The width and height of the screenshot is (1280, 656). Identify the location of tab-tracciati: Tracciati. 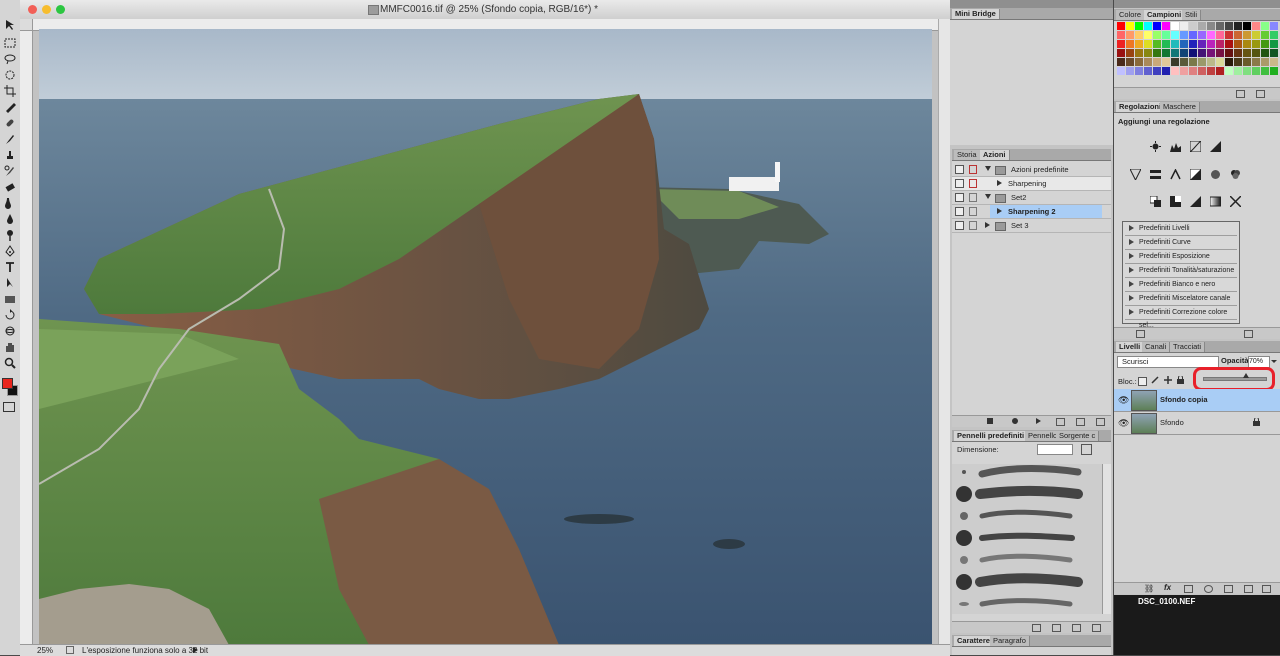
(1188, 347).